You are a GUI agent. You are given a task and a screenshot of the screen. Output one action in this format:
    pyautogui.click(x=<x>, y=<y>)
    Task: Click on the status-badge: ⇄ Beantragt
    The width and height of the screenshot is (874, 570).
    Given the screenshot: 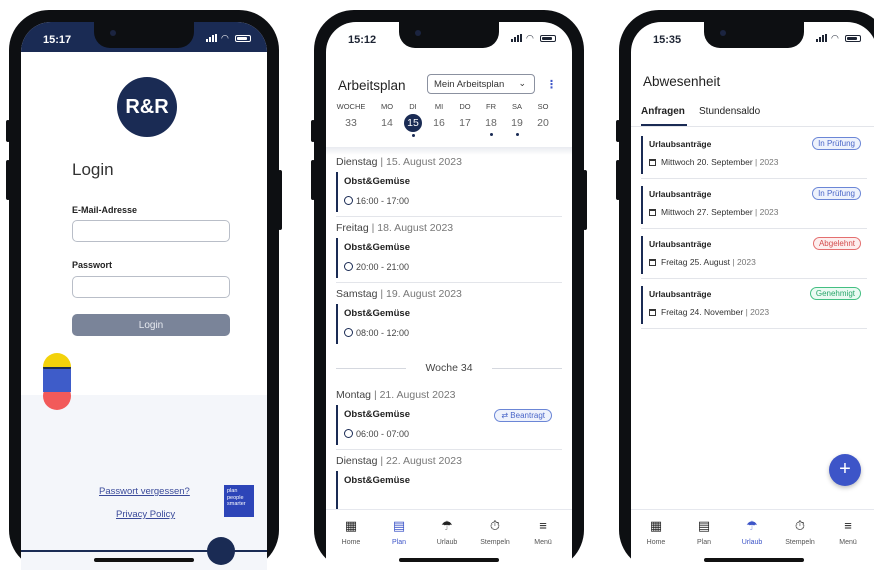 What is the action you would take?
    pyautogui.click(x=523, y=415)
    